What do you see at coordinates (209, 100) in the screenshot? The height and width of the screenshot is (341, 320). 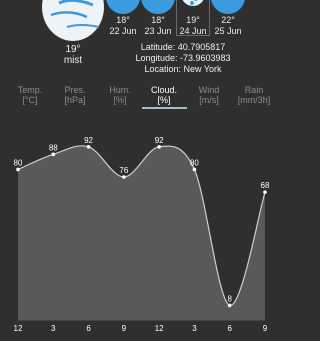 I see `tab-unit: [m/s]` at bounding box center [209, 100].